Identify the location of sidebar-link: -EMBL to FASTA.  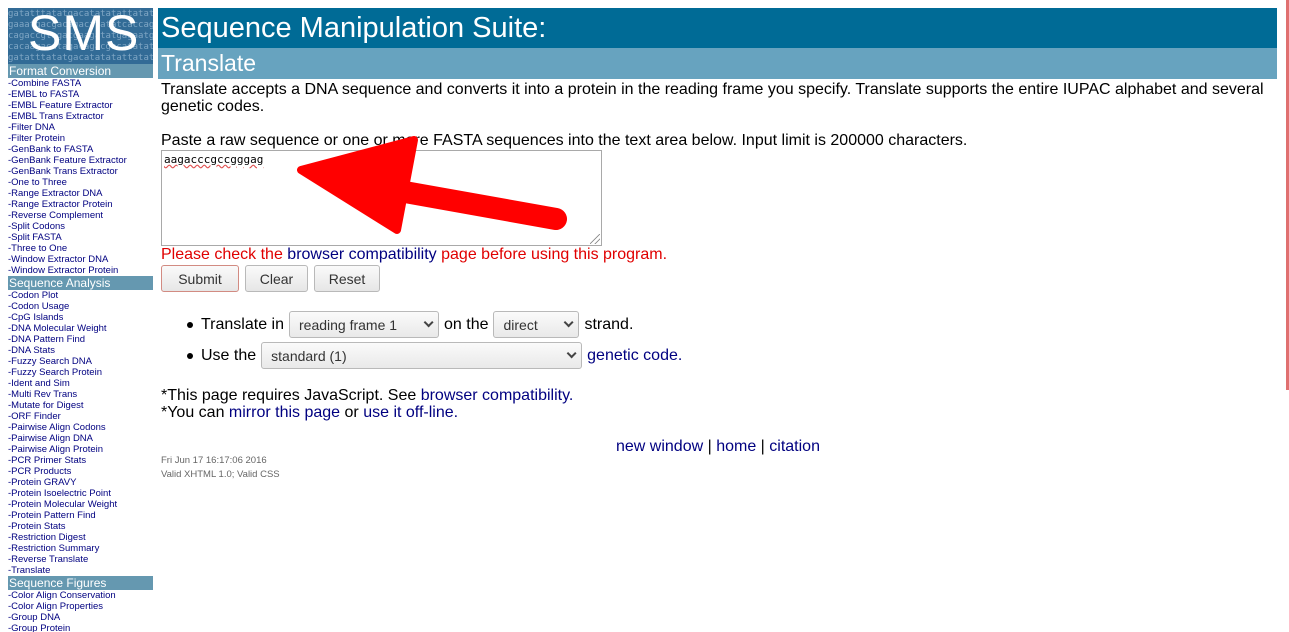
(43, 94).